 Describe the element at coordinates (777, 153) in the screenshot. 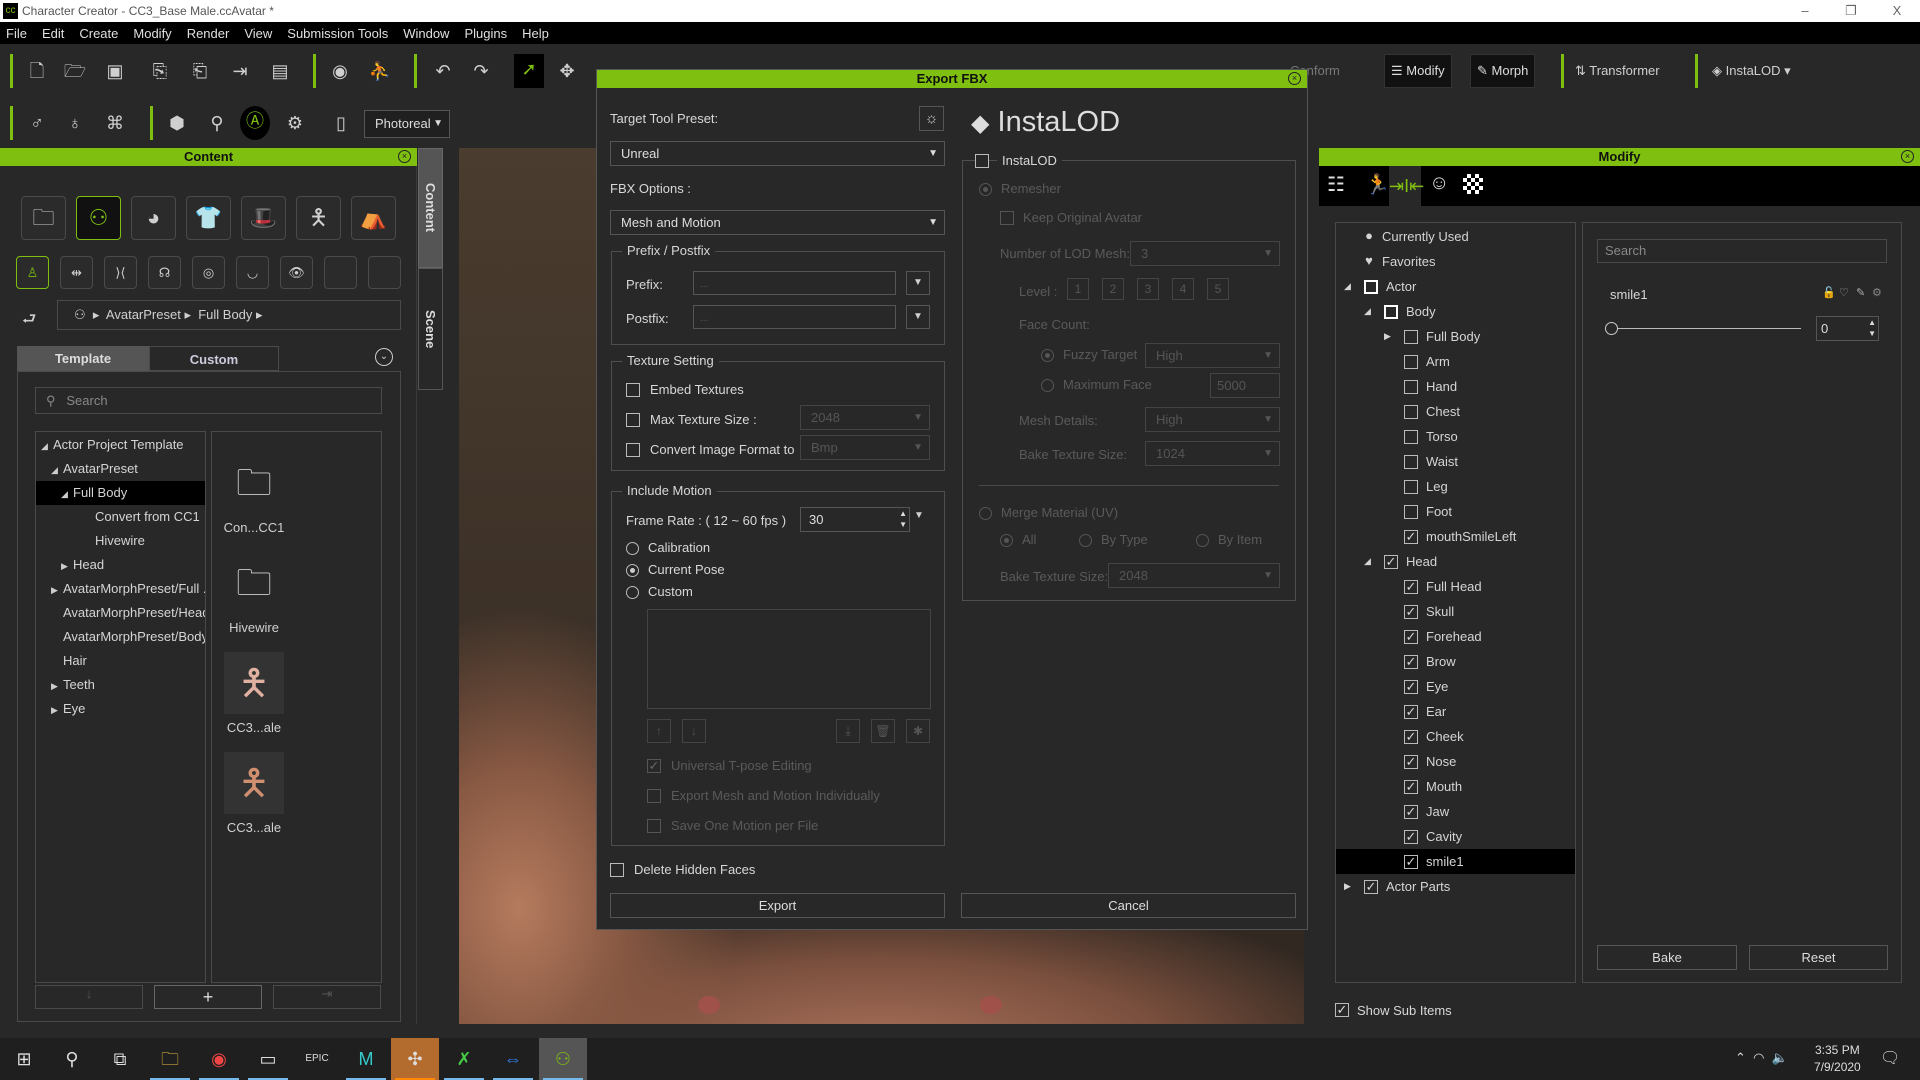

I see `target-preset-dropdown: Unreal ▼` at that location.